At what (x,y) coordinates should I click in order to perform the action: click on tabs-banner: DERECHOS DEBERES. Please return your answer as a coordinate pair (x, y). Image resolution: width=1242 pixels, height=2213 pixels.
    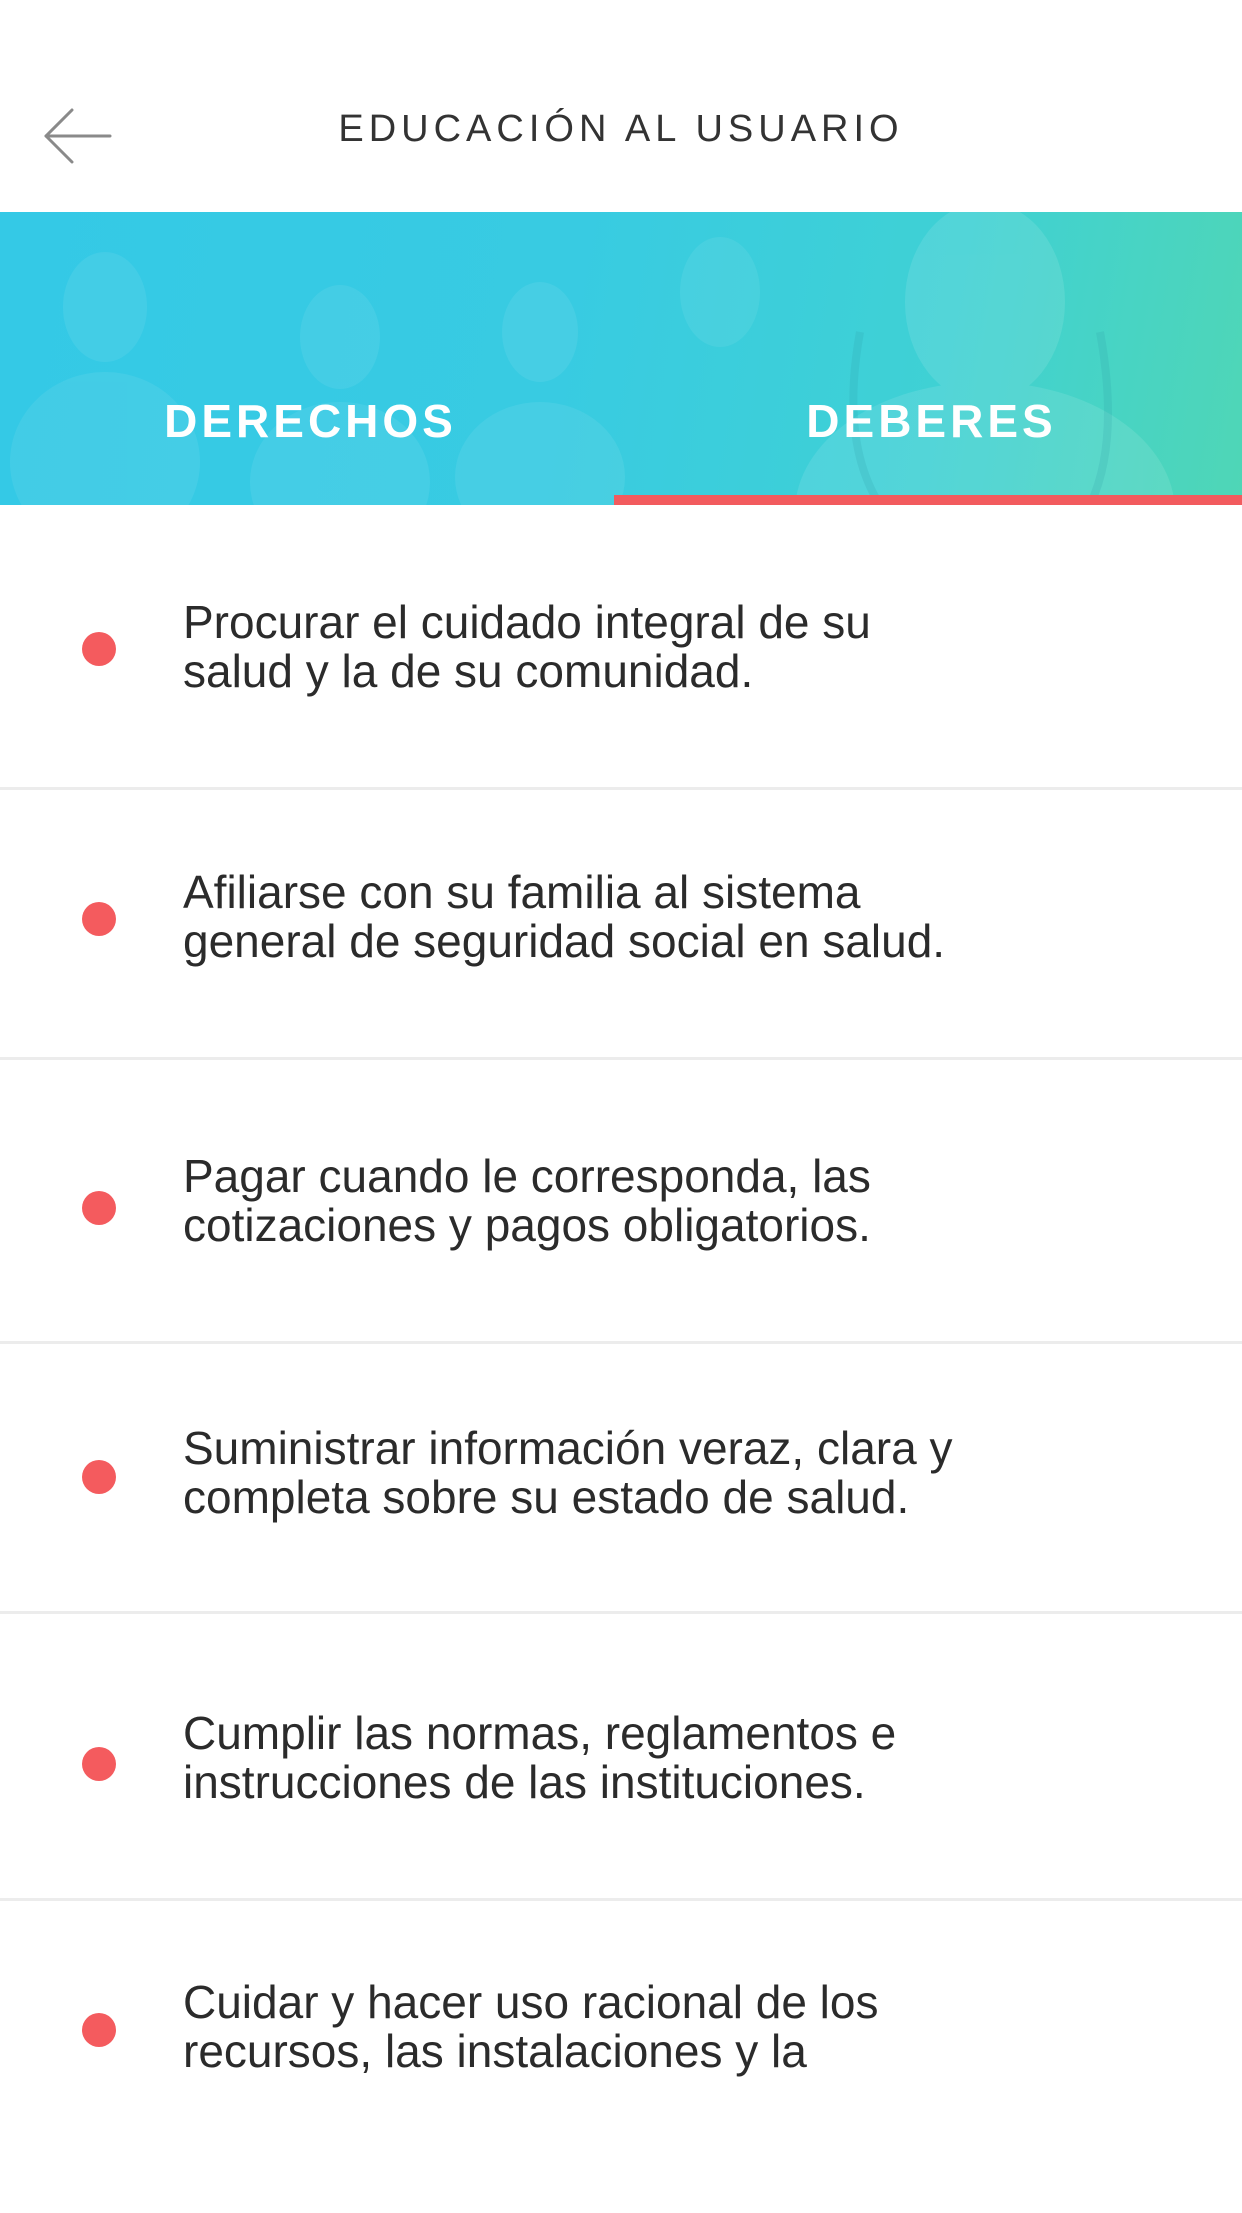
    Looking at the image, I should click on (621, 358).